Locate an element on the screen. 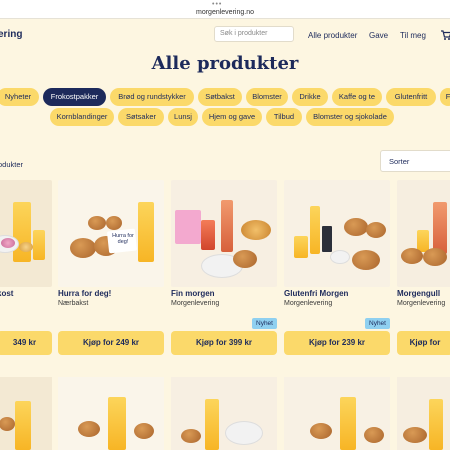  nav-link-gift: Gave is located at coordinates (378, 35).